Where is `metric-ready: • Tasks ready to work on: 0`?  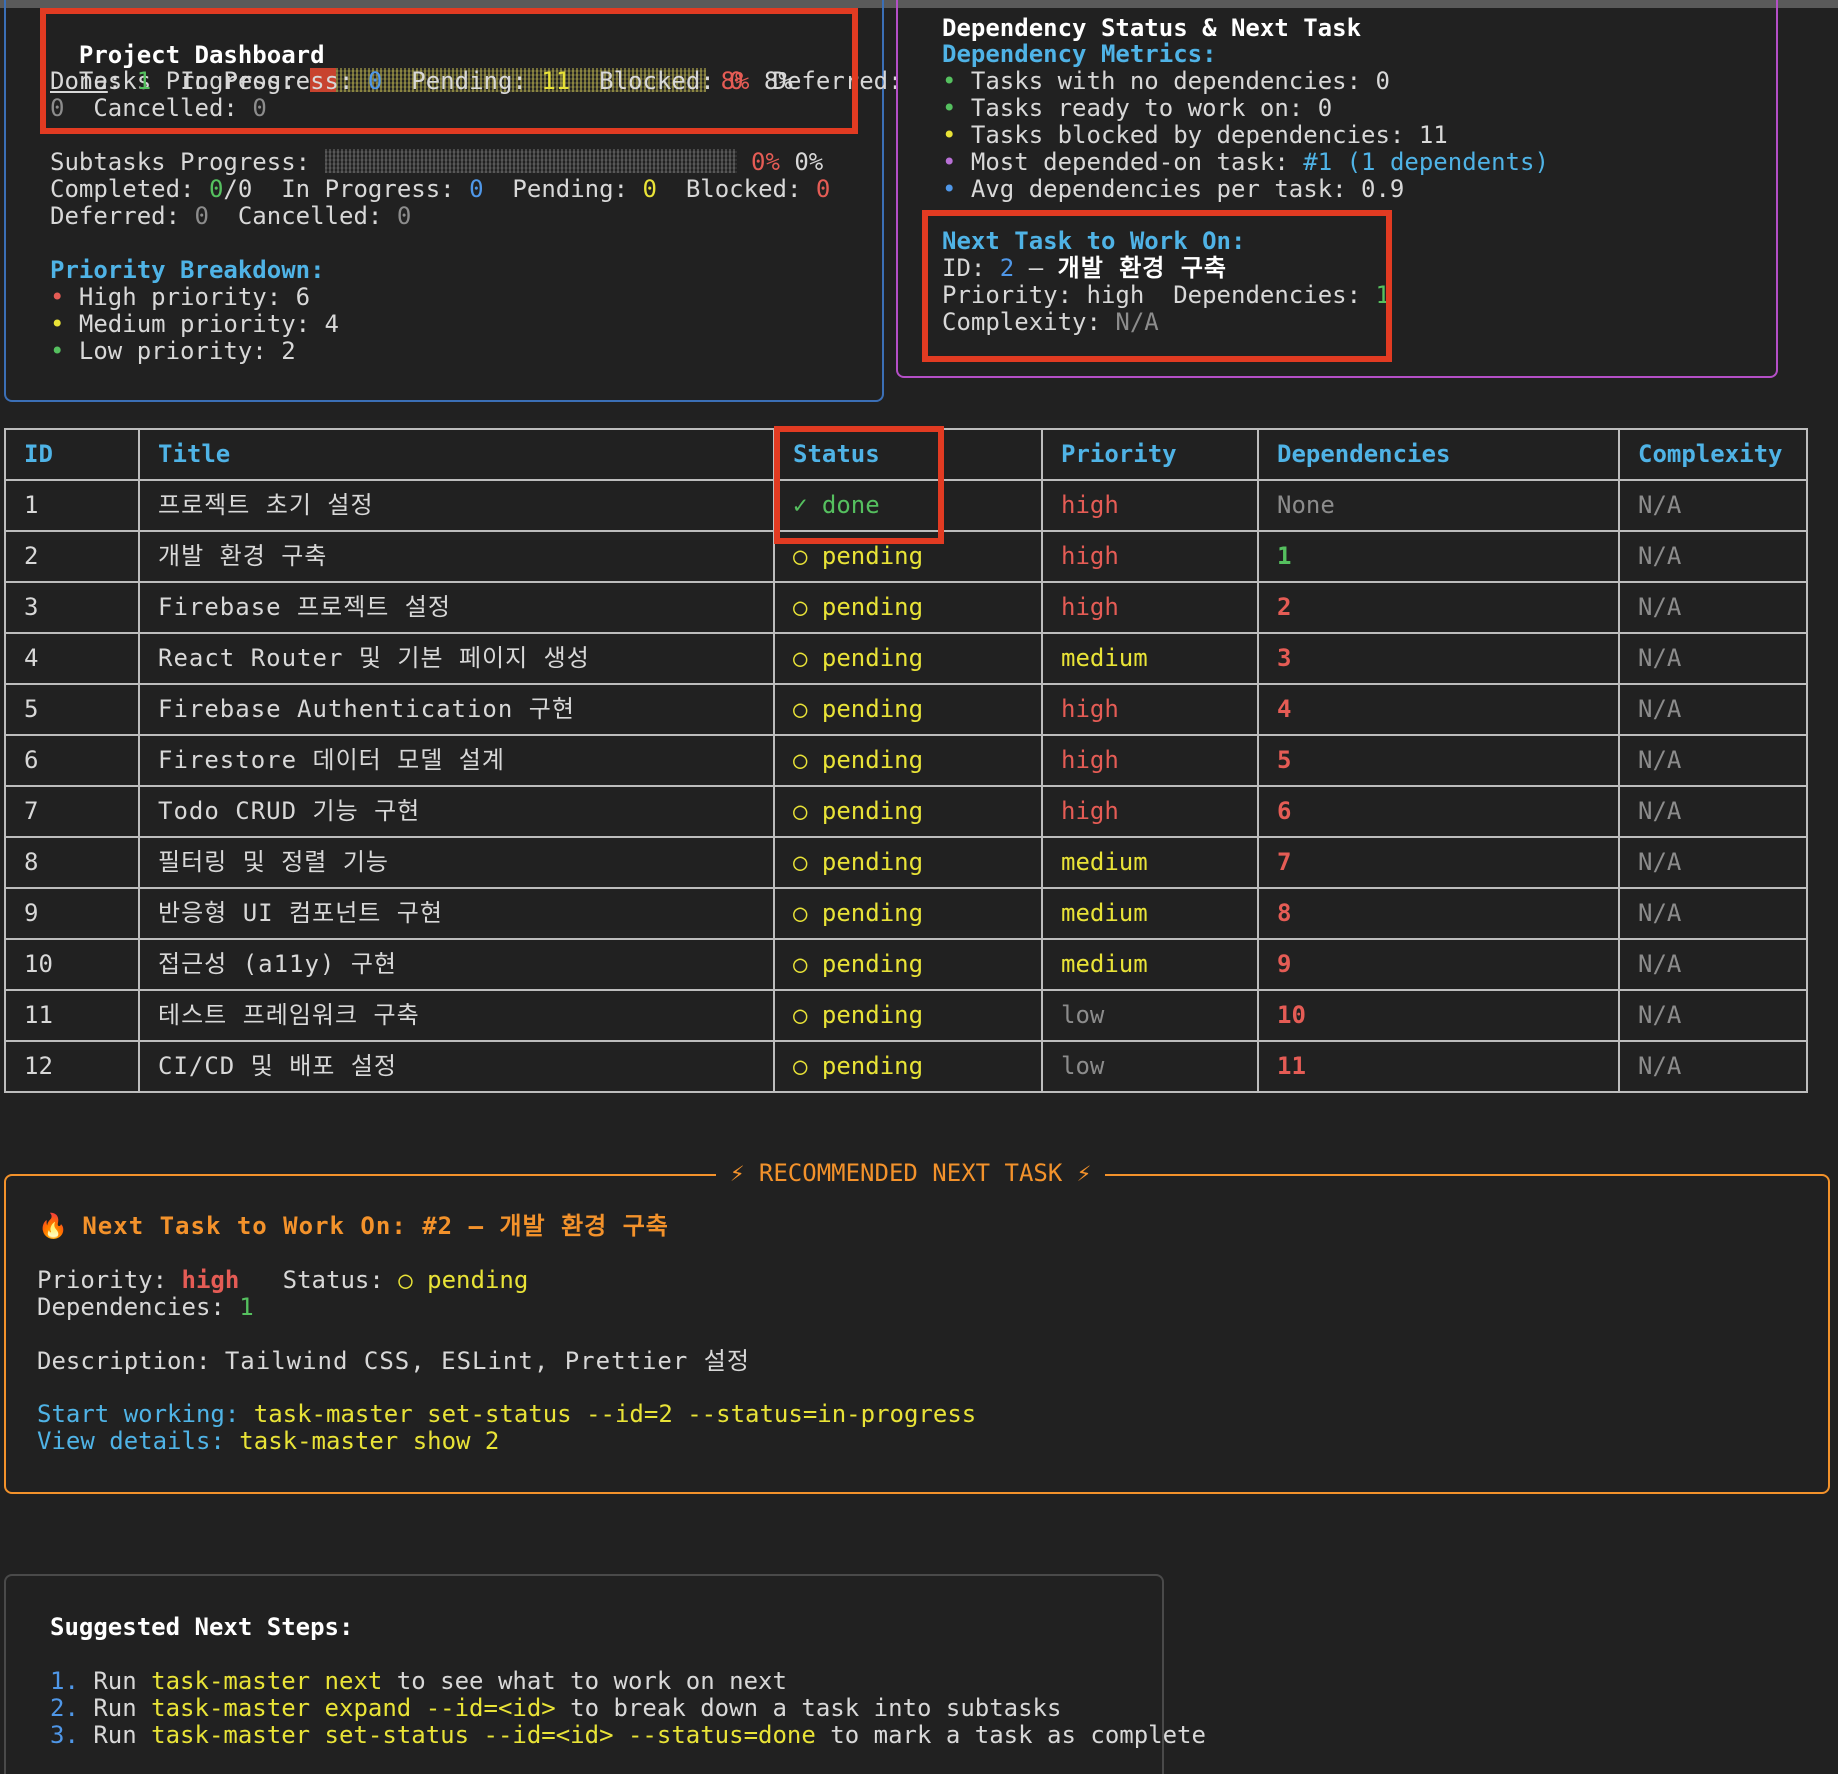 metric-ready: • Tasks ready to work on: 0 is located at coordinates (1137, 108).